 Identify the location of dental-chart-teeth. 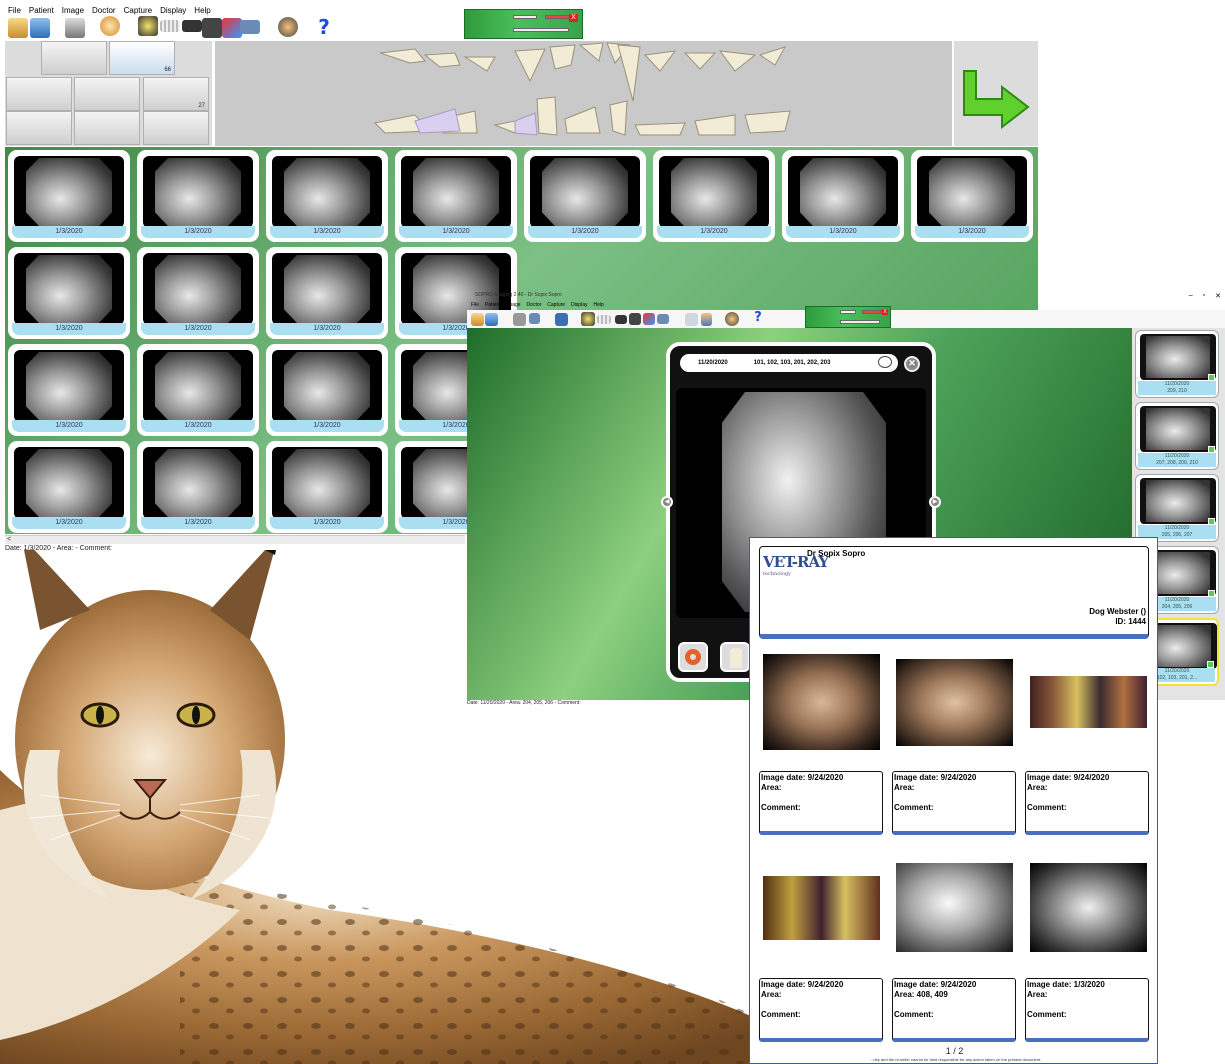
(583, 93).